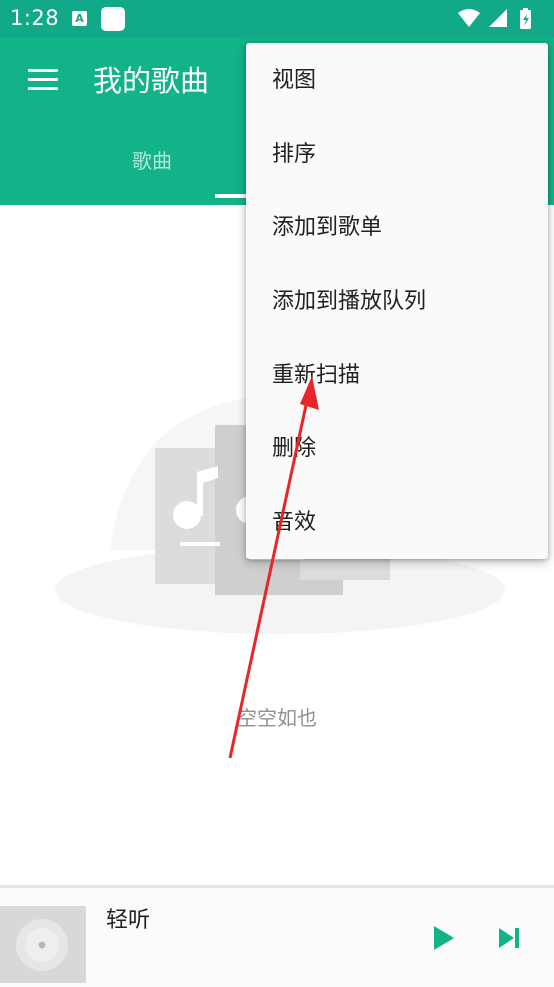  What do you see at coordinates (43, 80) in the screenshot?
I see `menu-icon` at bounding box center [43, 80].